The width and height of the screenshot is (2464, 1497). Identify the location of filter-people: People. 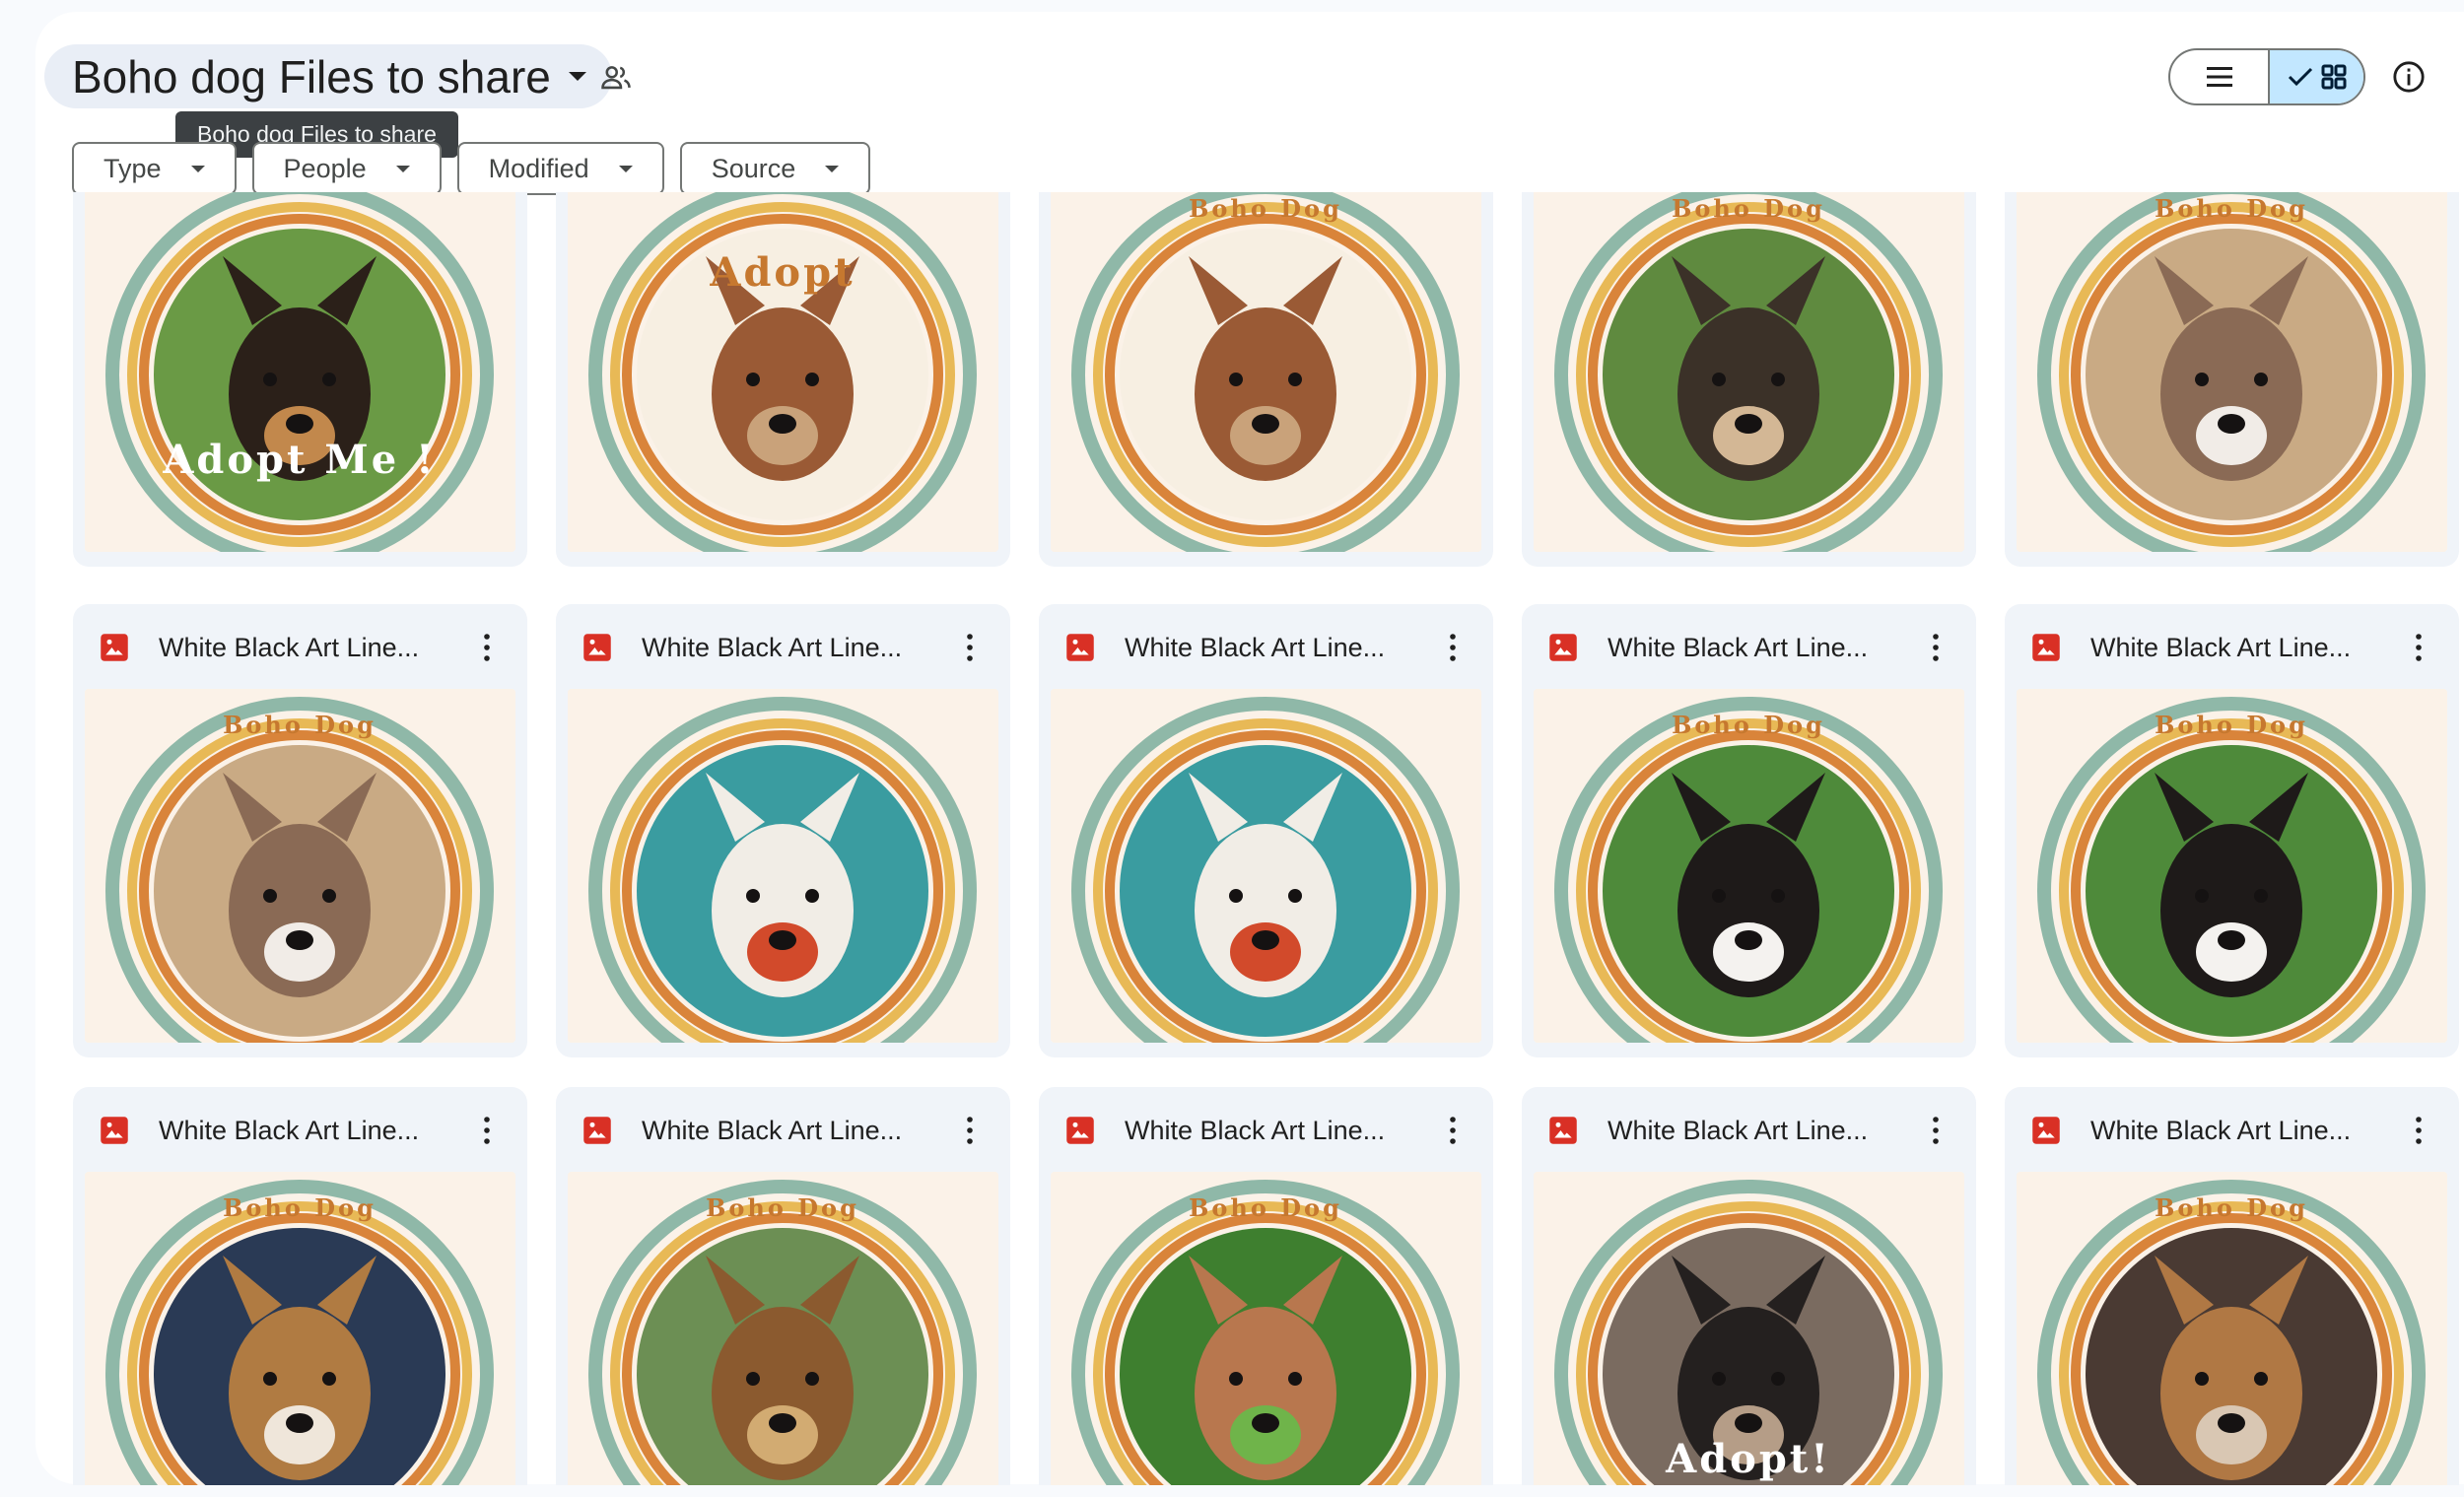
(346, 168).